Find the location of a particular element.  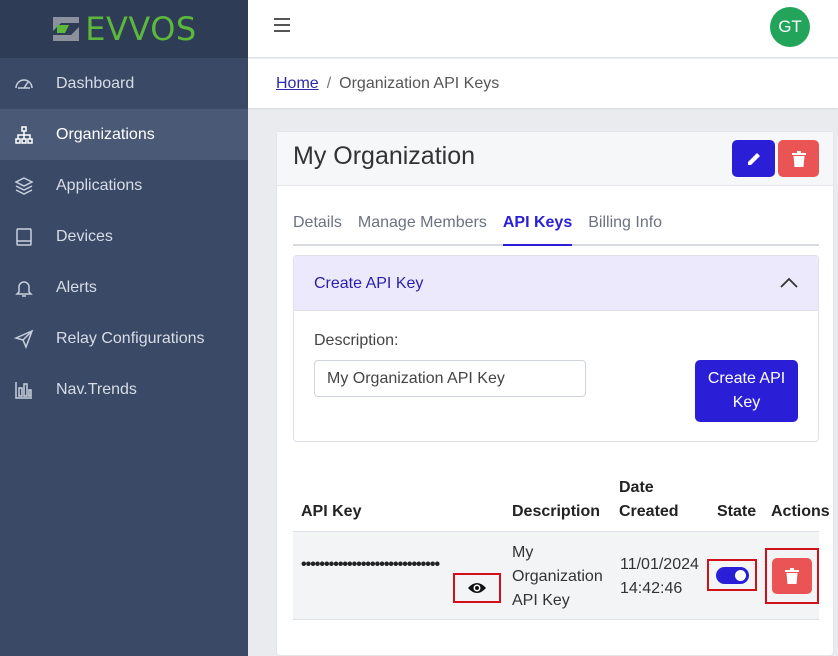

column-header-date-created: Date Created is located at coordinates (649, 499).